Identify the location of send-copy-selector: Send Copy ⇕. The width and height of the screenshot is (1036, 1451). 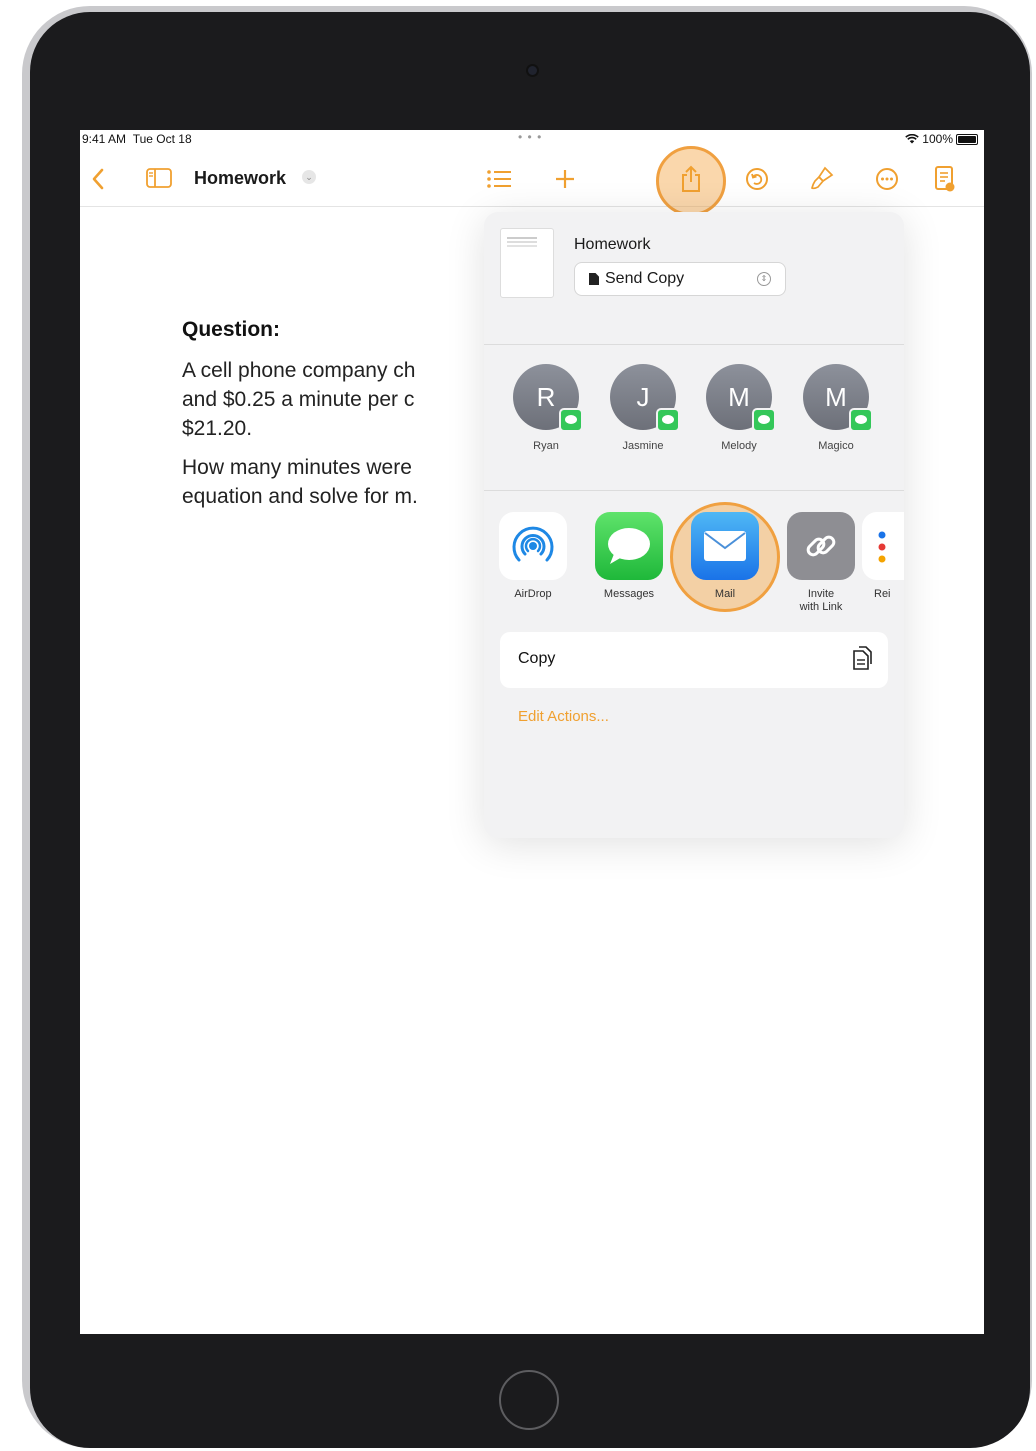
(680, 279).